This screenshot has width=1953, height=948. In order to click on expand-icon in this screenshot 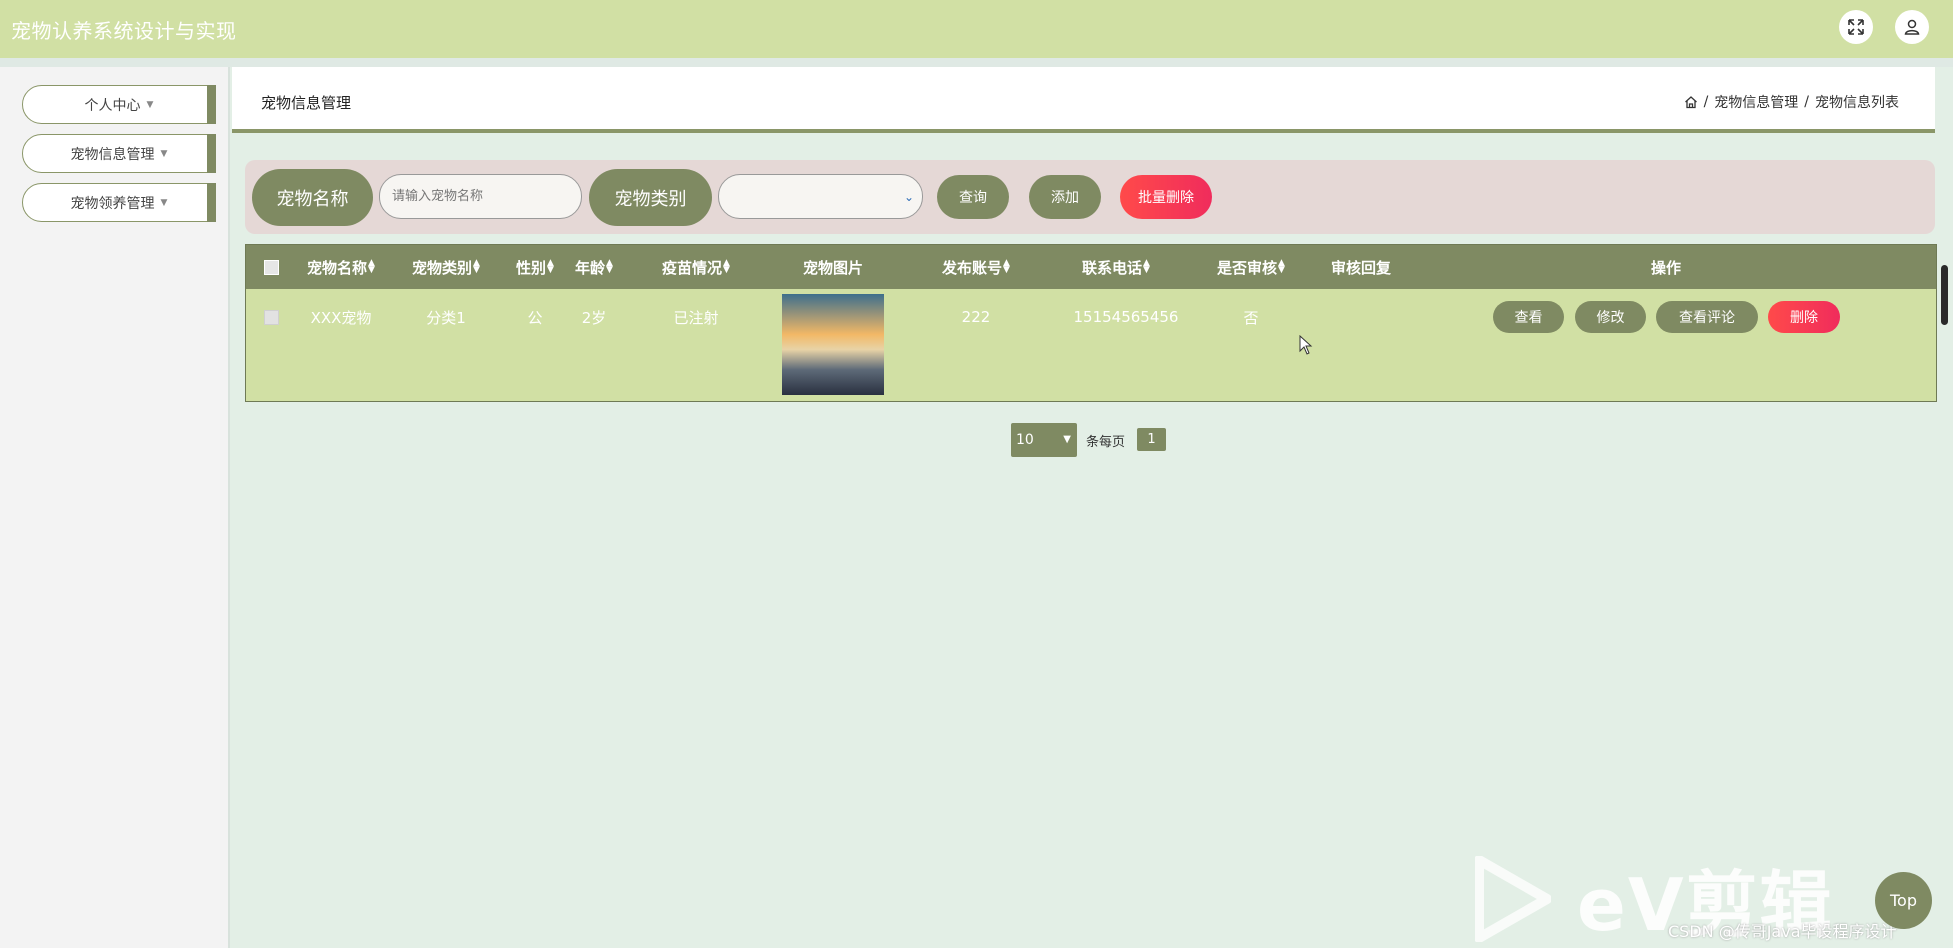, I will do `click(1856, 27)`.